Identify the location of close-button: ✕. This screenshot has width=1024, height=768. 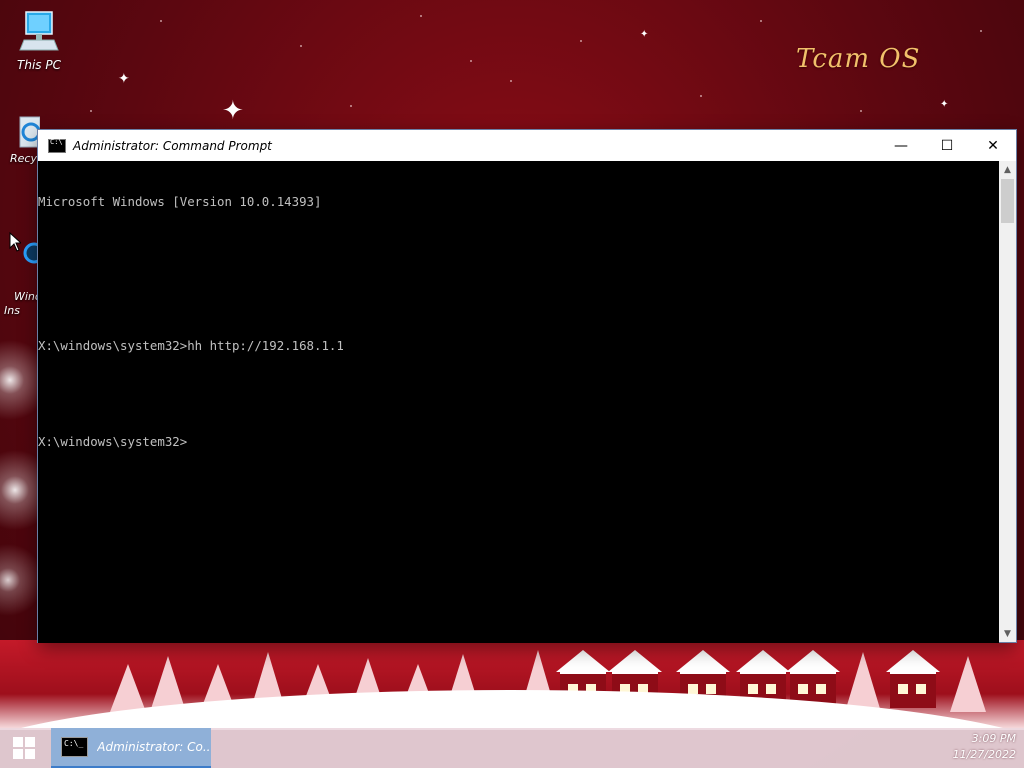
(993, 145).